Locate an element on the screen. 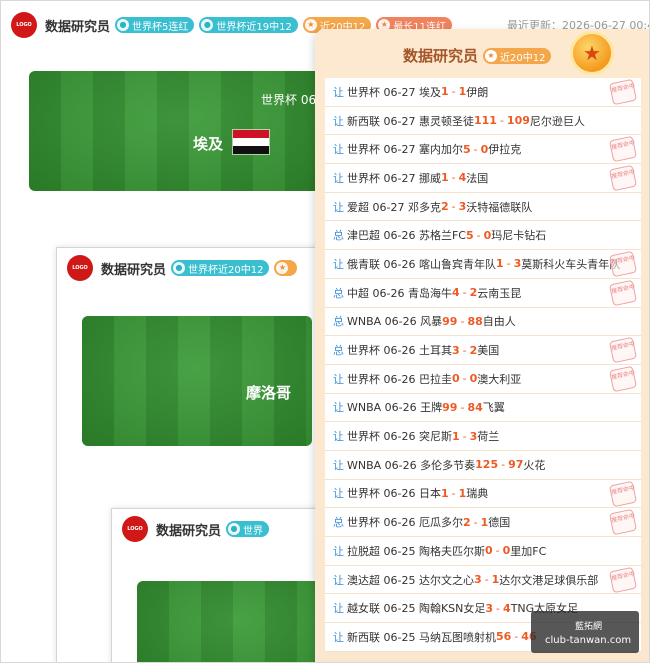 The height and width of the screenshot is (663, 650). list-item: 让世界杯 06-26 日本 1-1 瑞典 推荐命中 is located at coordinates (483, 494).